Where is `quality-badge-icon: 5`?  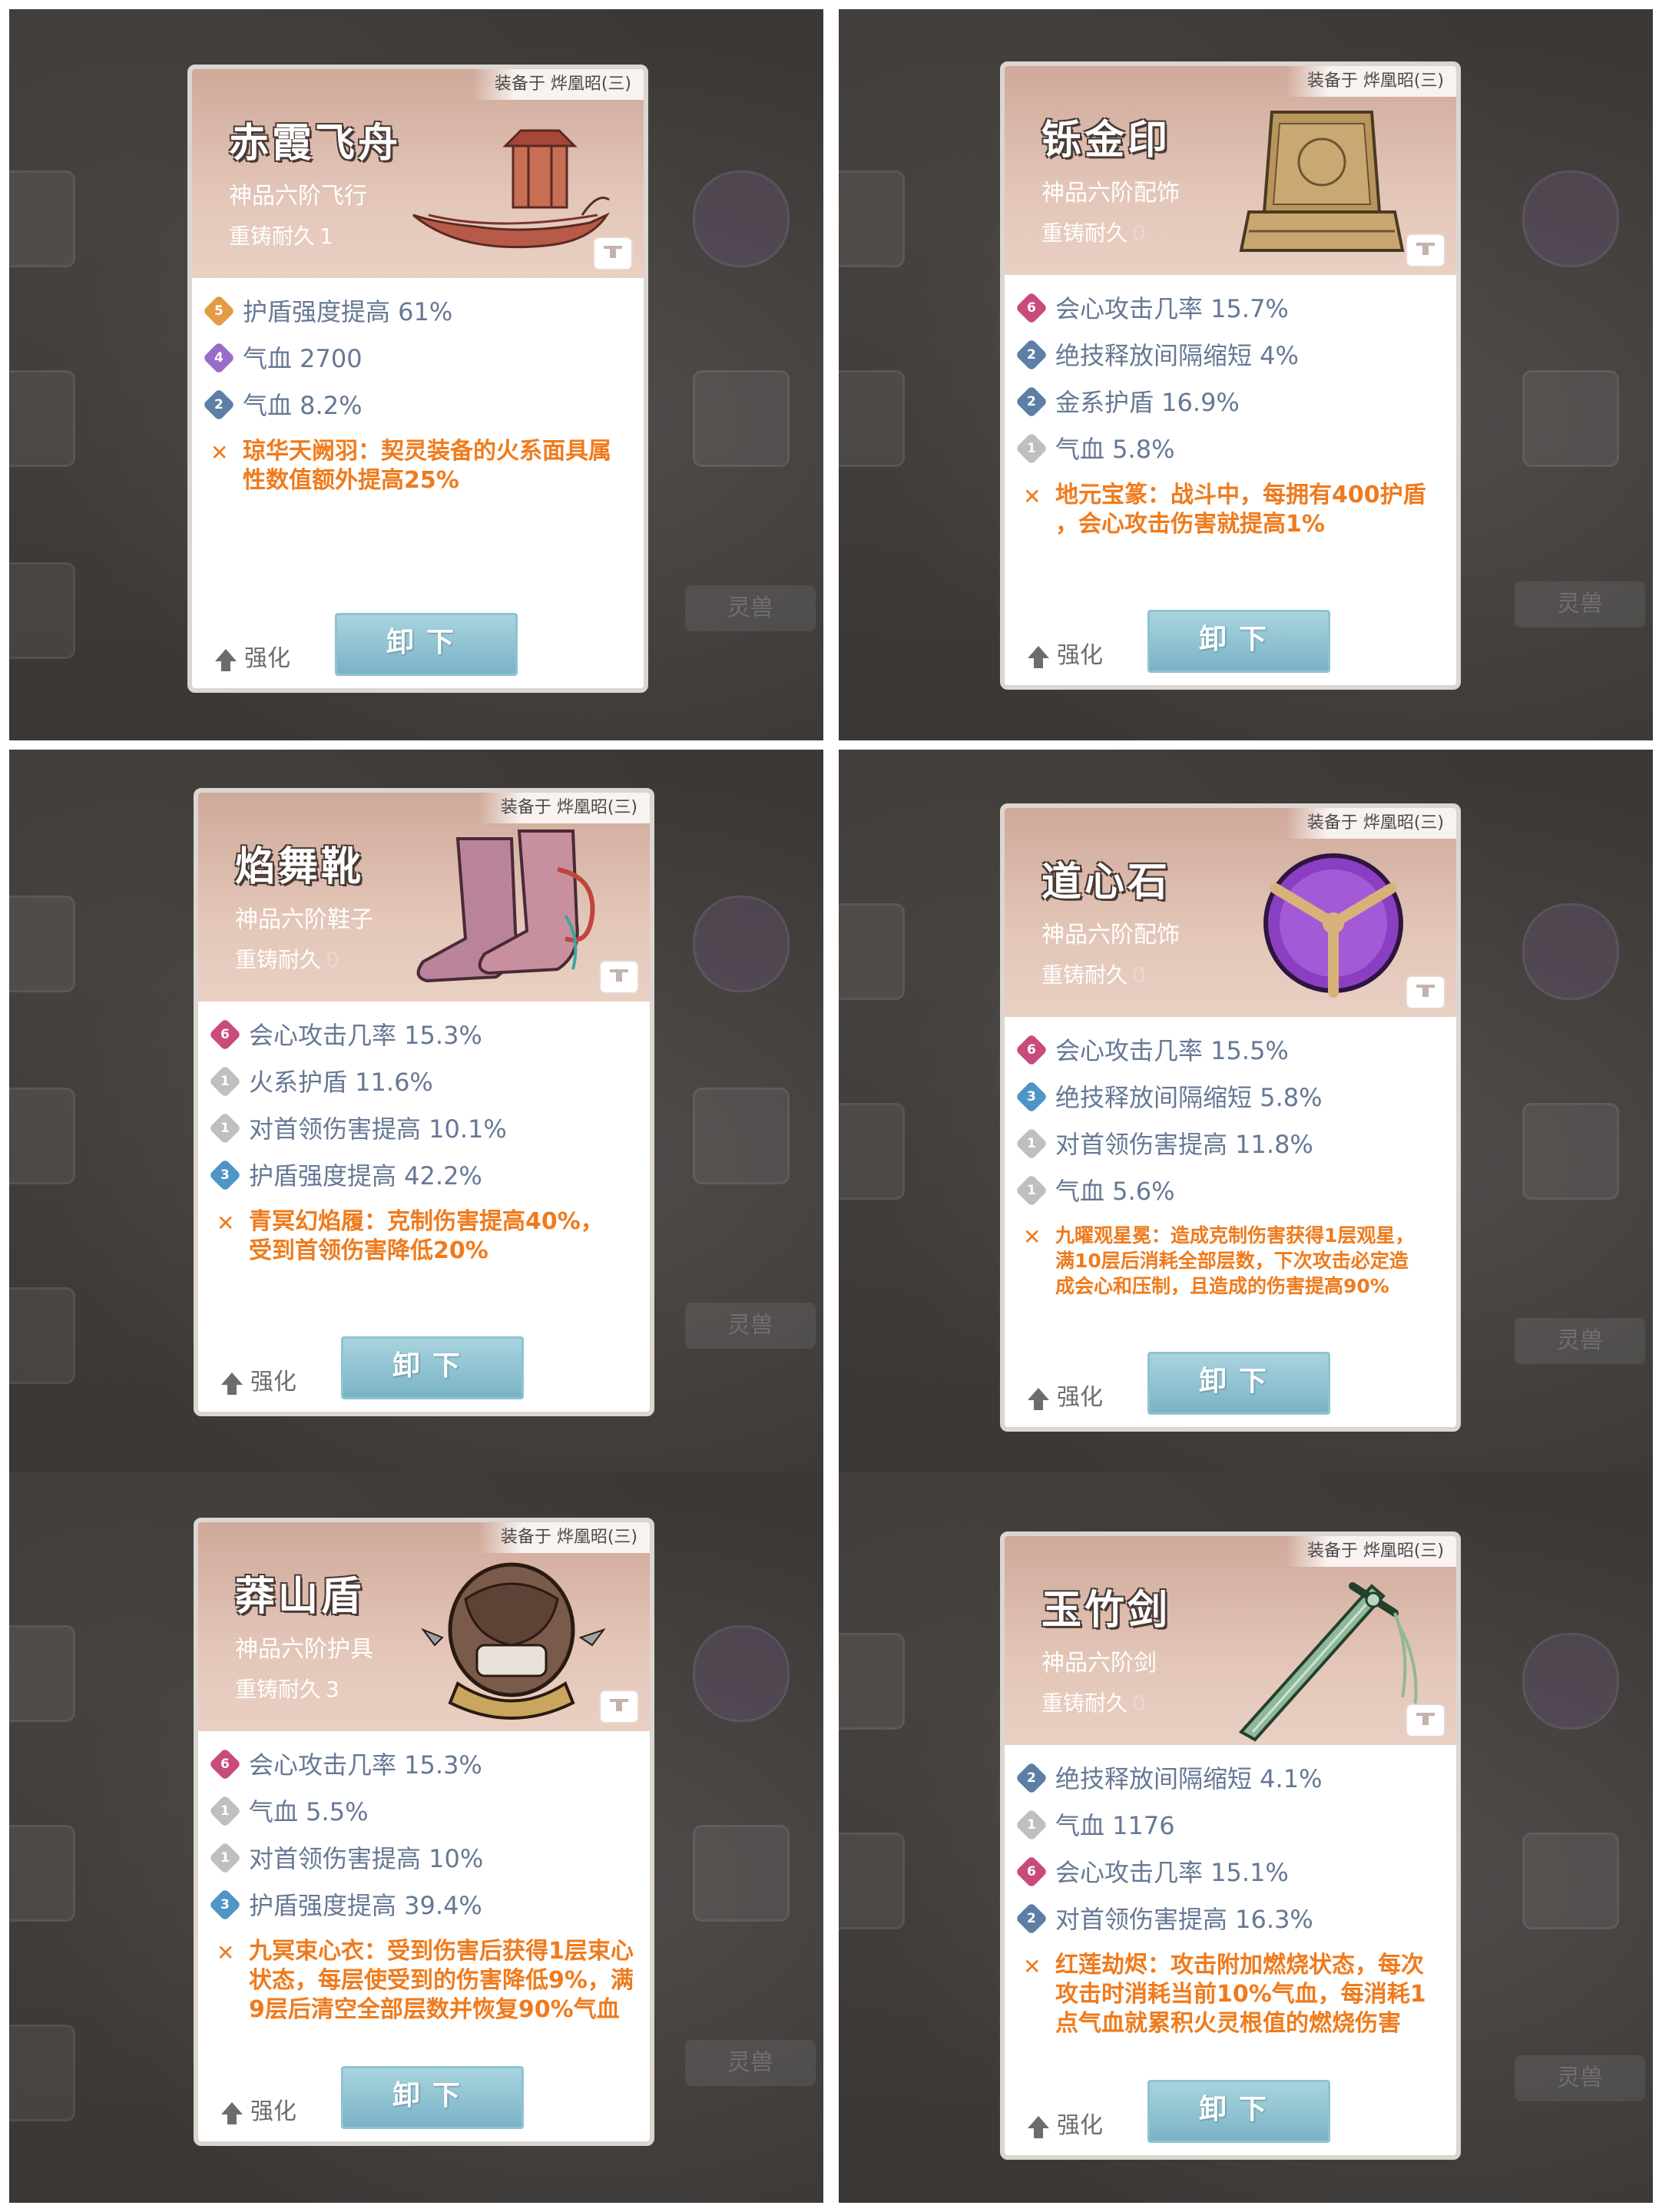 quality-badge-icon: 5 is located at coordinates (219, 311).